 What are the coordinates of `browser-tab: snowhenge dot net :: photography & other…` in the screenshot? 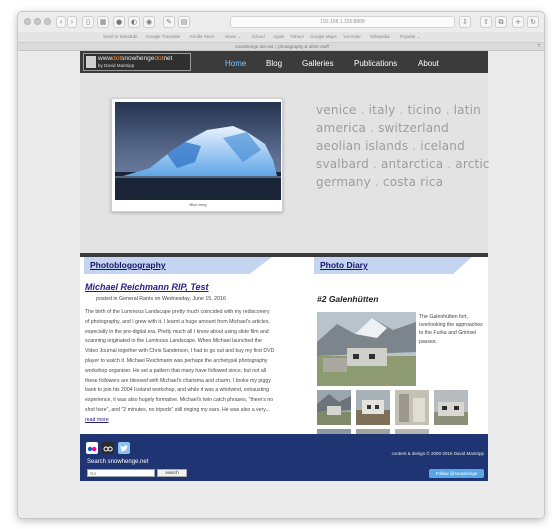 It's located at (281, 46).